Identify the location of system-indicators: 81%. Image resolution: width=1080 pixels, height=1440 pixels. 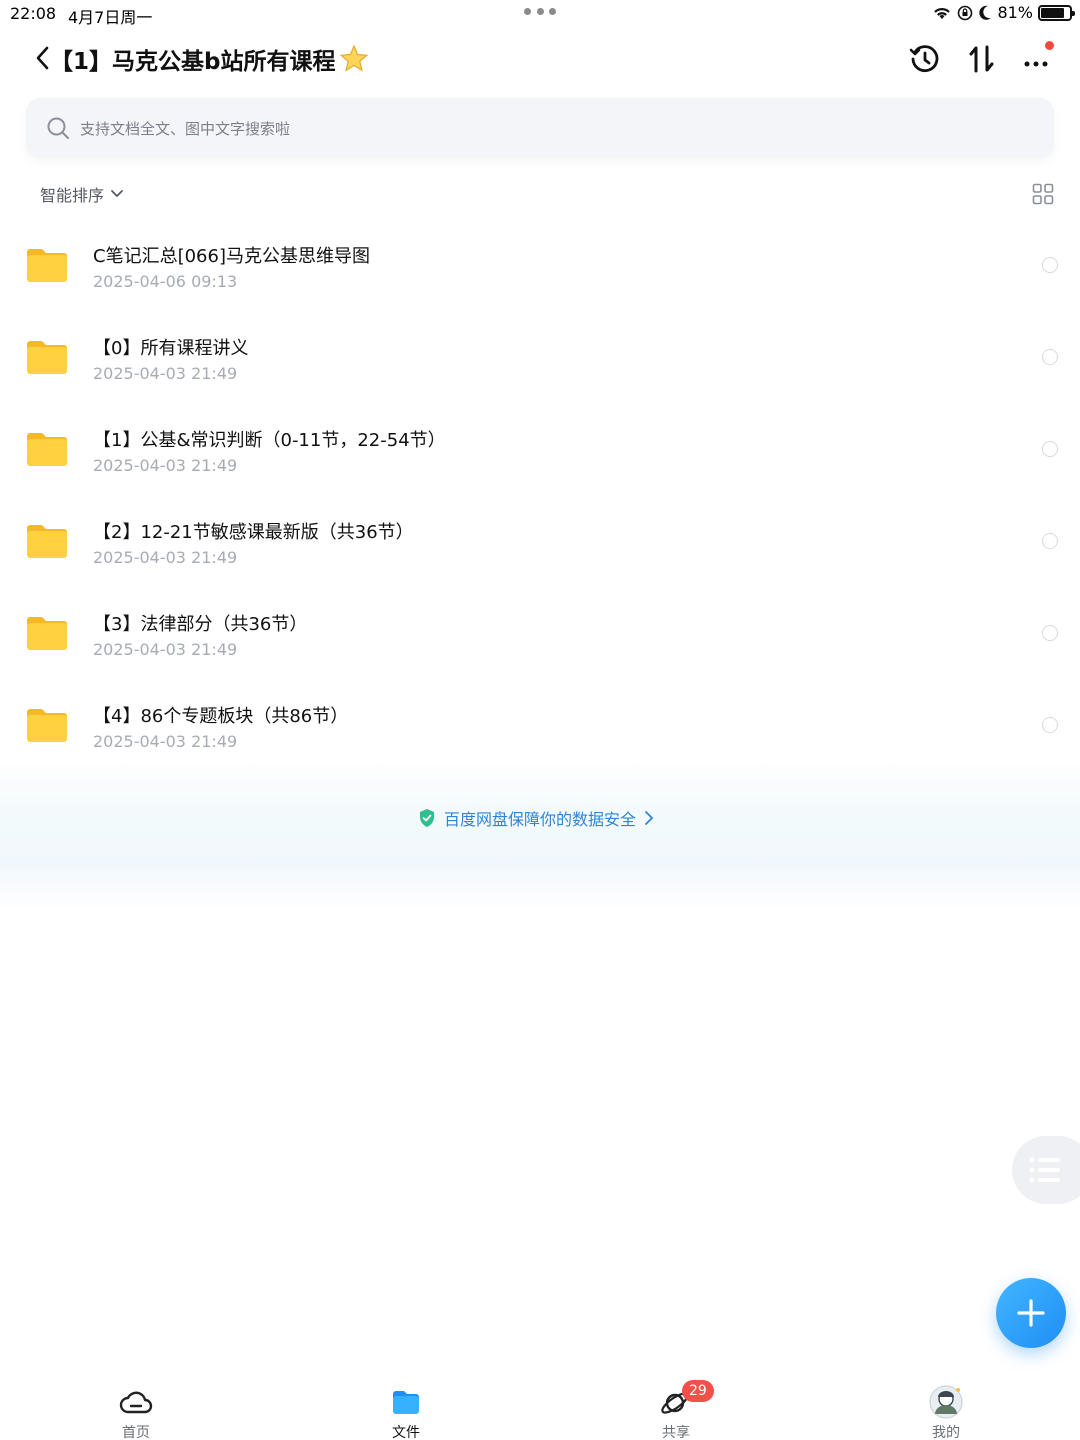
(1003, 12).